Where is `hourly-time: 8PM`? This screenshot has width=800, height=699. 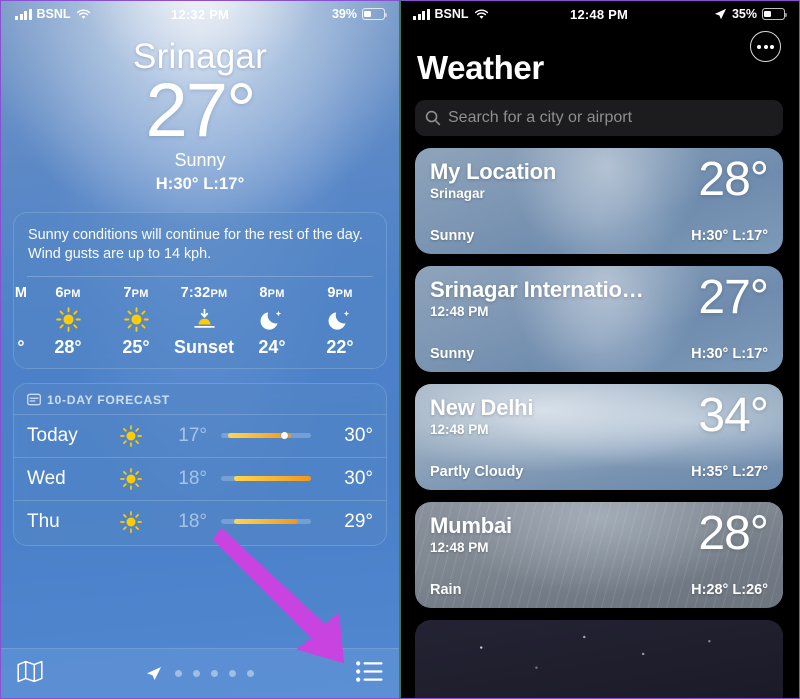
hourly-time: 8PM is located at coordinates (272, 292).